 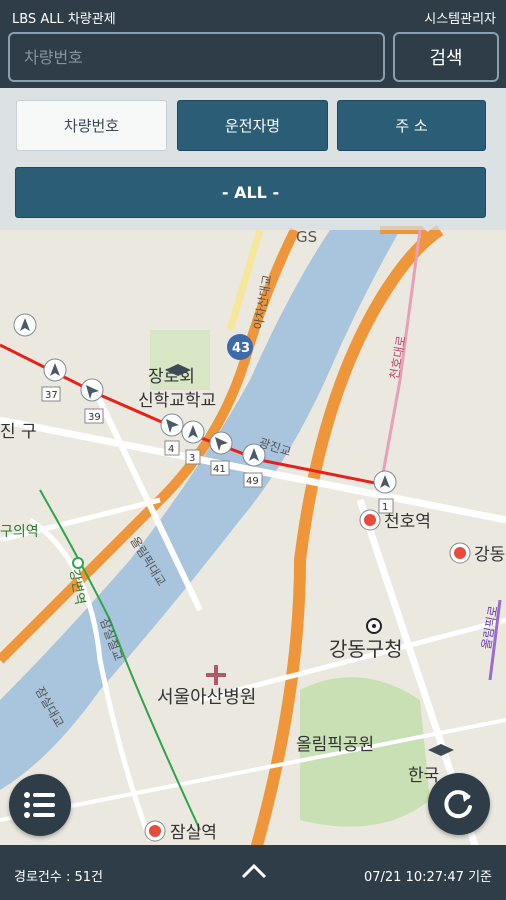 What do you see at coordinates (250, 192) in the screenshot?
I see `all-filter-button: - ALL -` at bounding box center [250, 192].